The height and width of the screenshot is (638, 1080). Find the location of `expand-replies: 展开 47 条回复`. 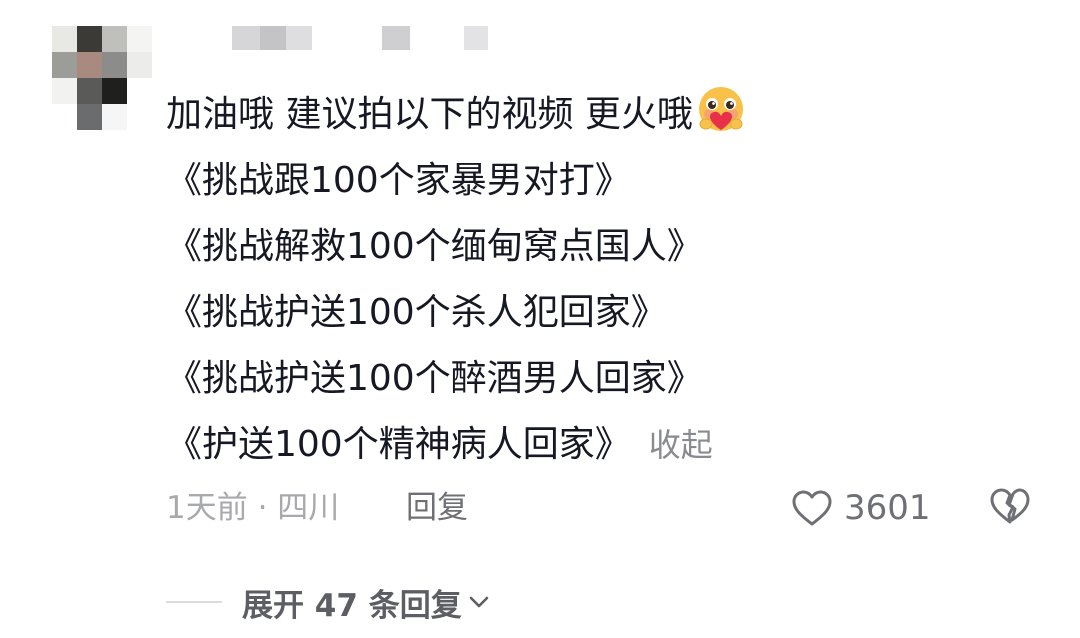

expand-replies: 展开 47 条回复 is located at coordinates (376, 602).